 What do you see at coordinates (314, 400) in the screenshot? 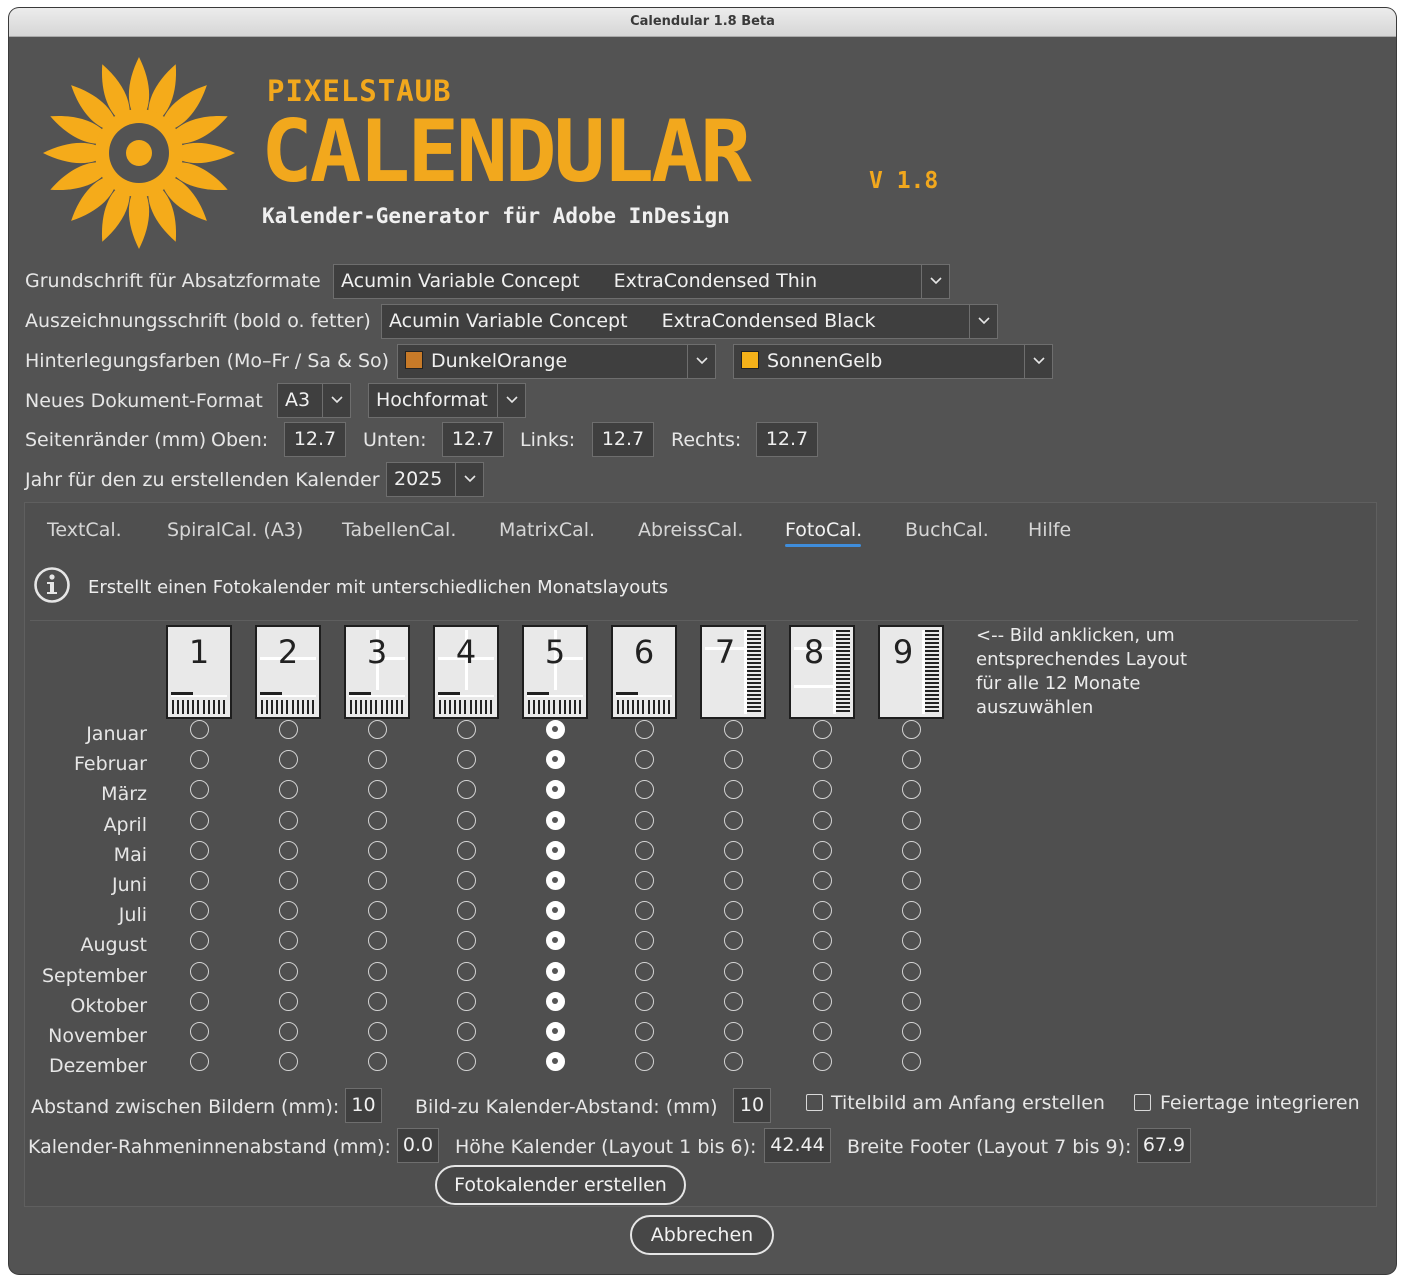
I see `document-size-select: A3` at bounding box center [314, 400].